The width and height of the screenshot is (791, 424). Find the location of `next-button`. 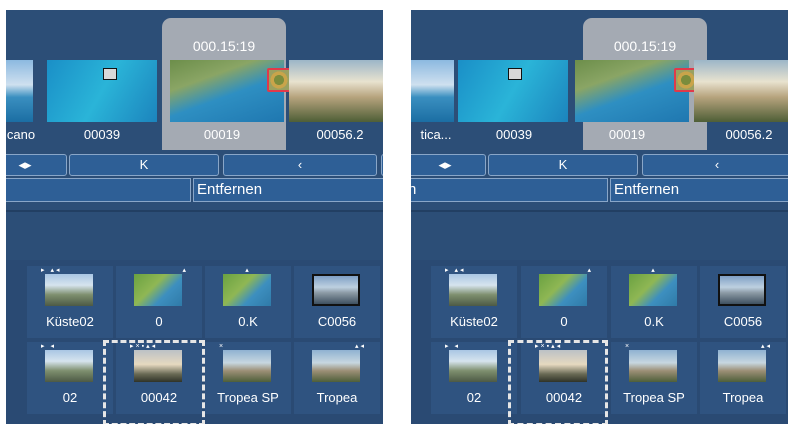

next-button is located at coordinates (382, 165).